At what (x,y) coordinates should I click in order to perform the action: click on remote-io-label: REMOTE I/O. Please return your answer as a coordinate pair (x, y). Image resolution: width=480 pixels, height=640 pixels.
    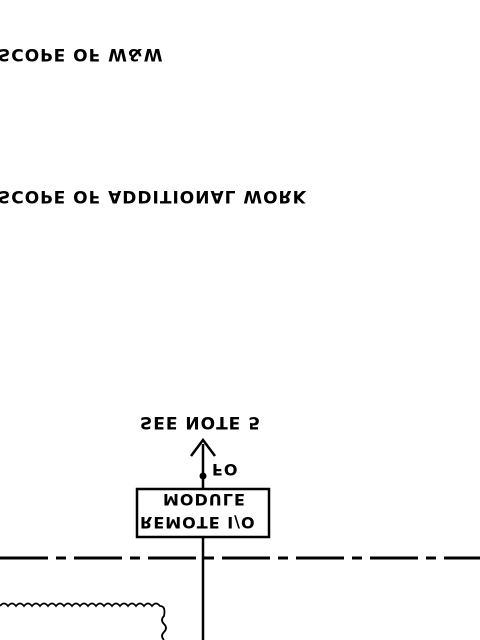
    Looking at the image, I should click on (198, 522).